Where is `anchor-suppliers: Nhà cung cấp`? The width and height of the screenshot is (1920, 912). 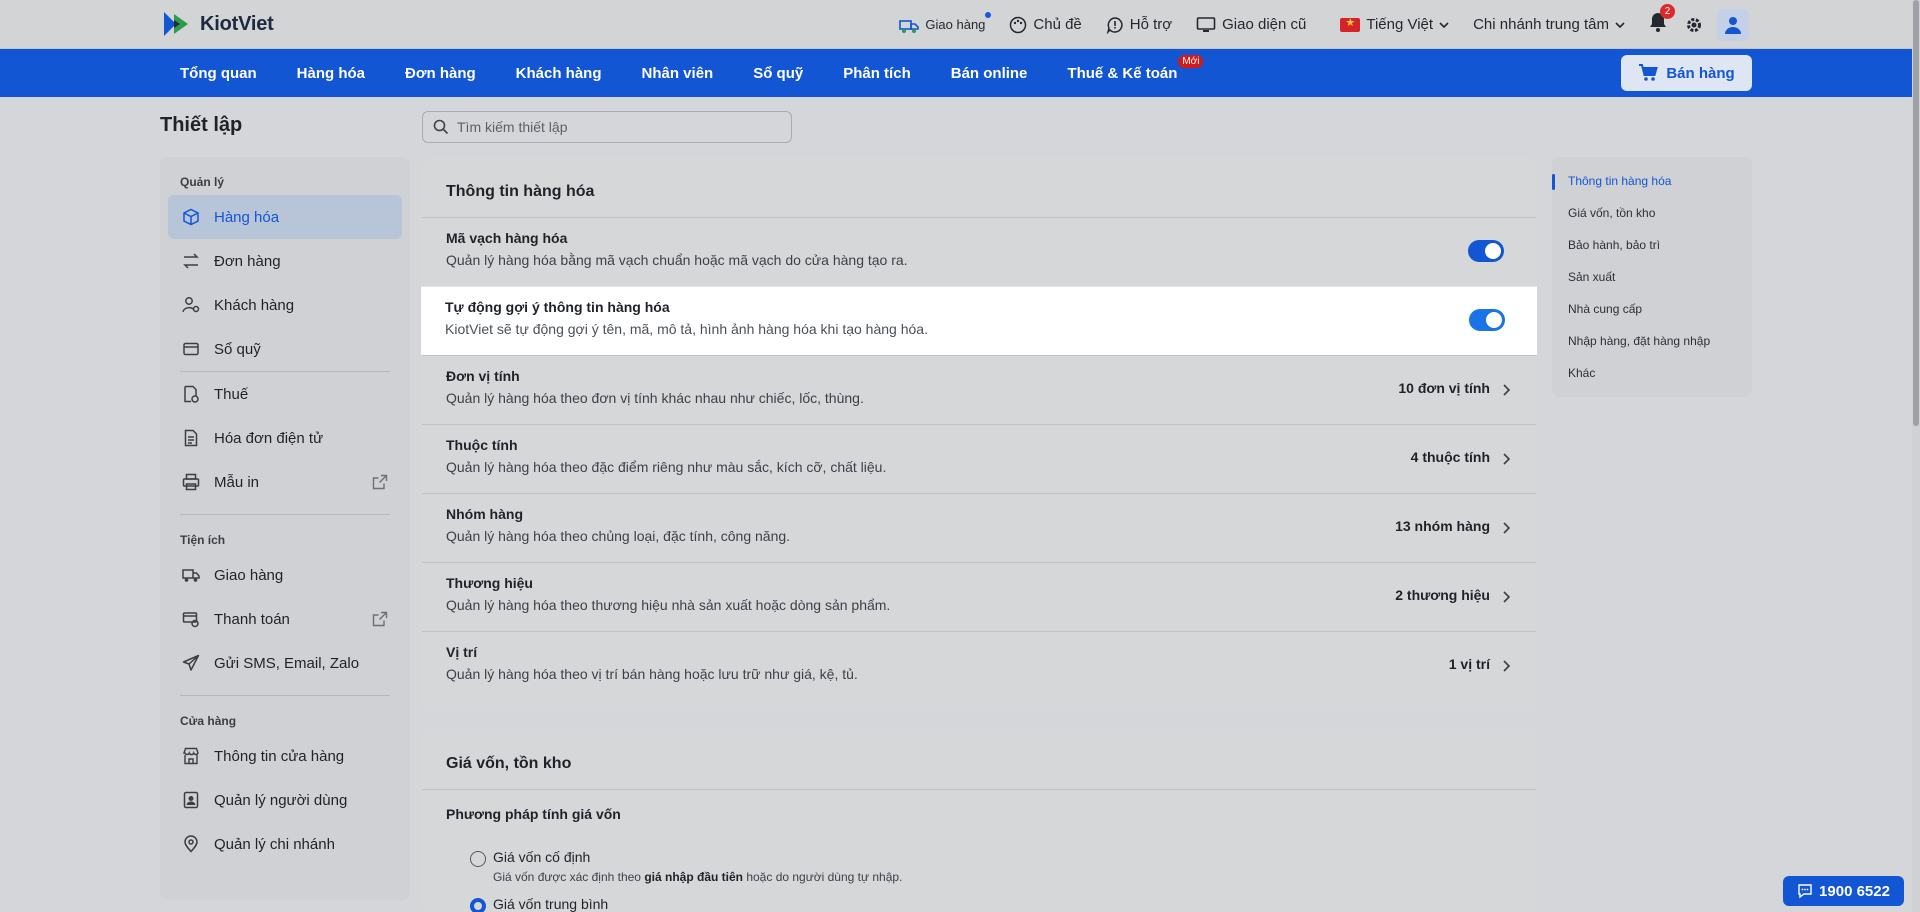
anchor-suppliers: Nhà cung cấp is located at coordinates (1652, 311).